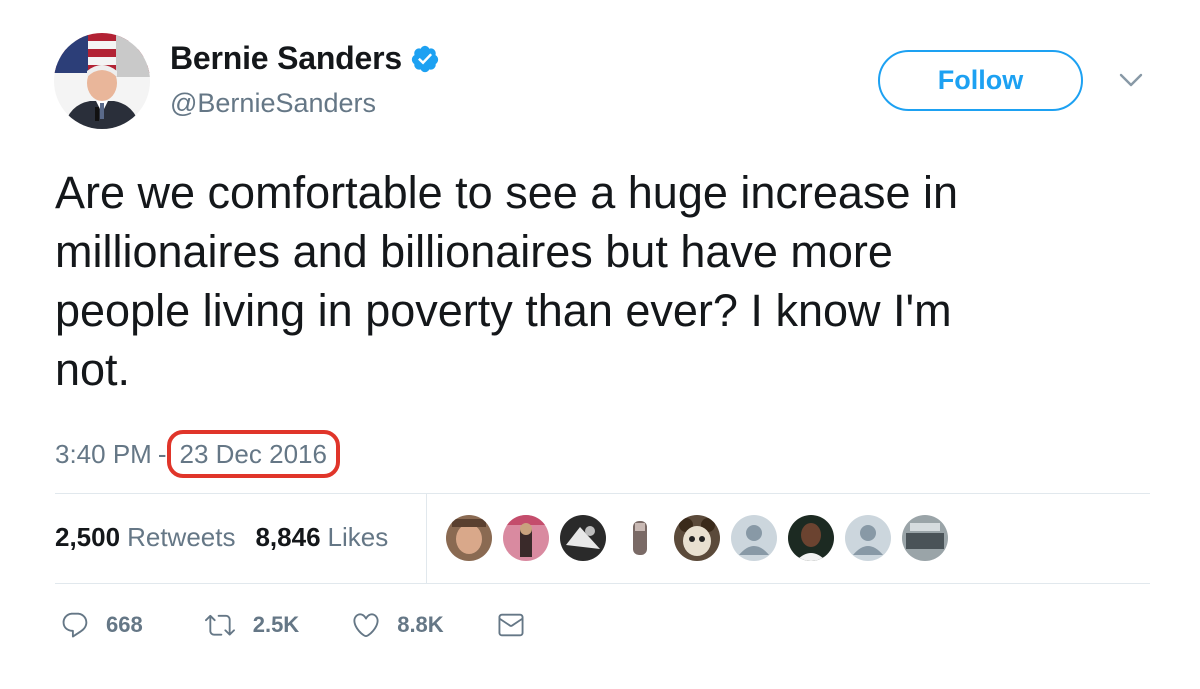  I want to click on heart-icon, so click(366, 625).